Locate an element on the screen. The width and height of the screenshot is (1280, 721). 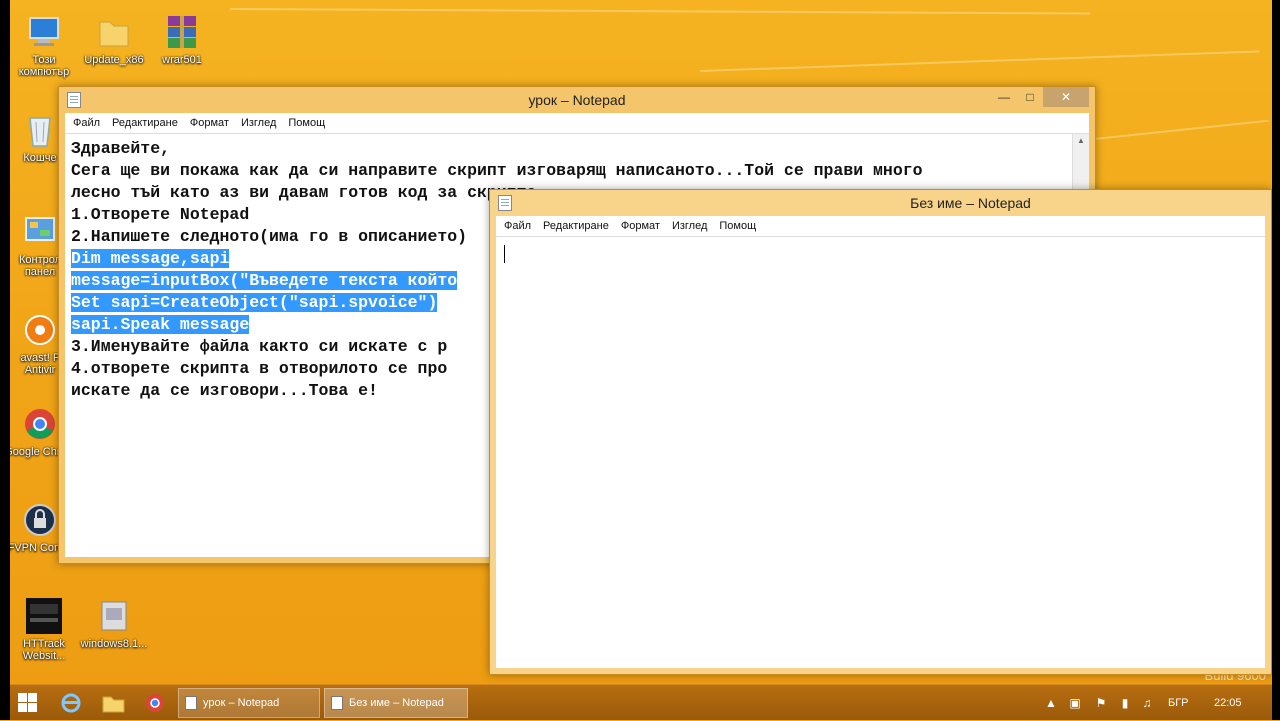
taskbar-item-label: урок – Notepad is located at coordinates (241, 703).